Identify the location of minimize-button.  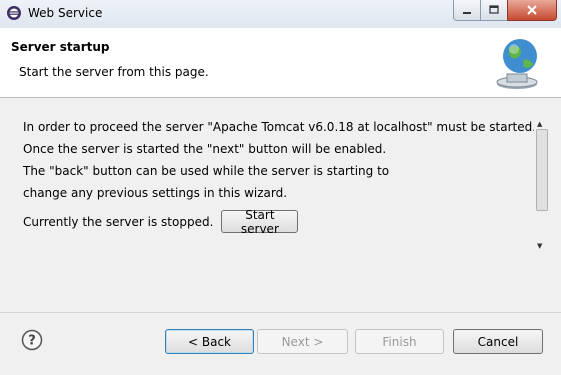
(467, 10).